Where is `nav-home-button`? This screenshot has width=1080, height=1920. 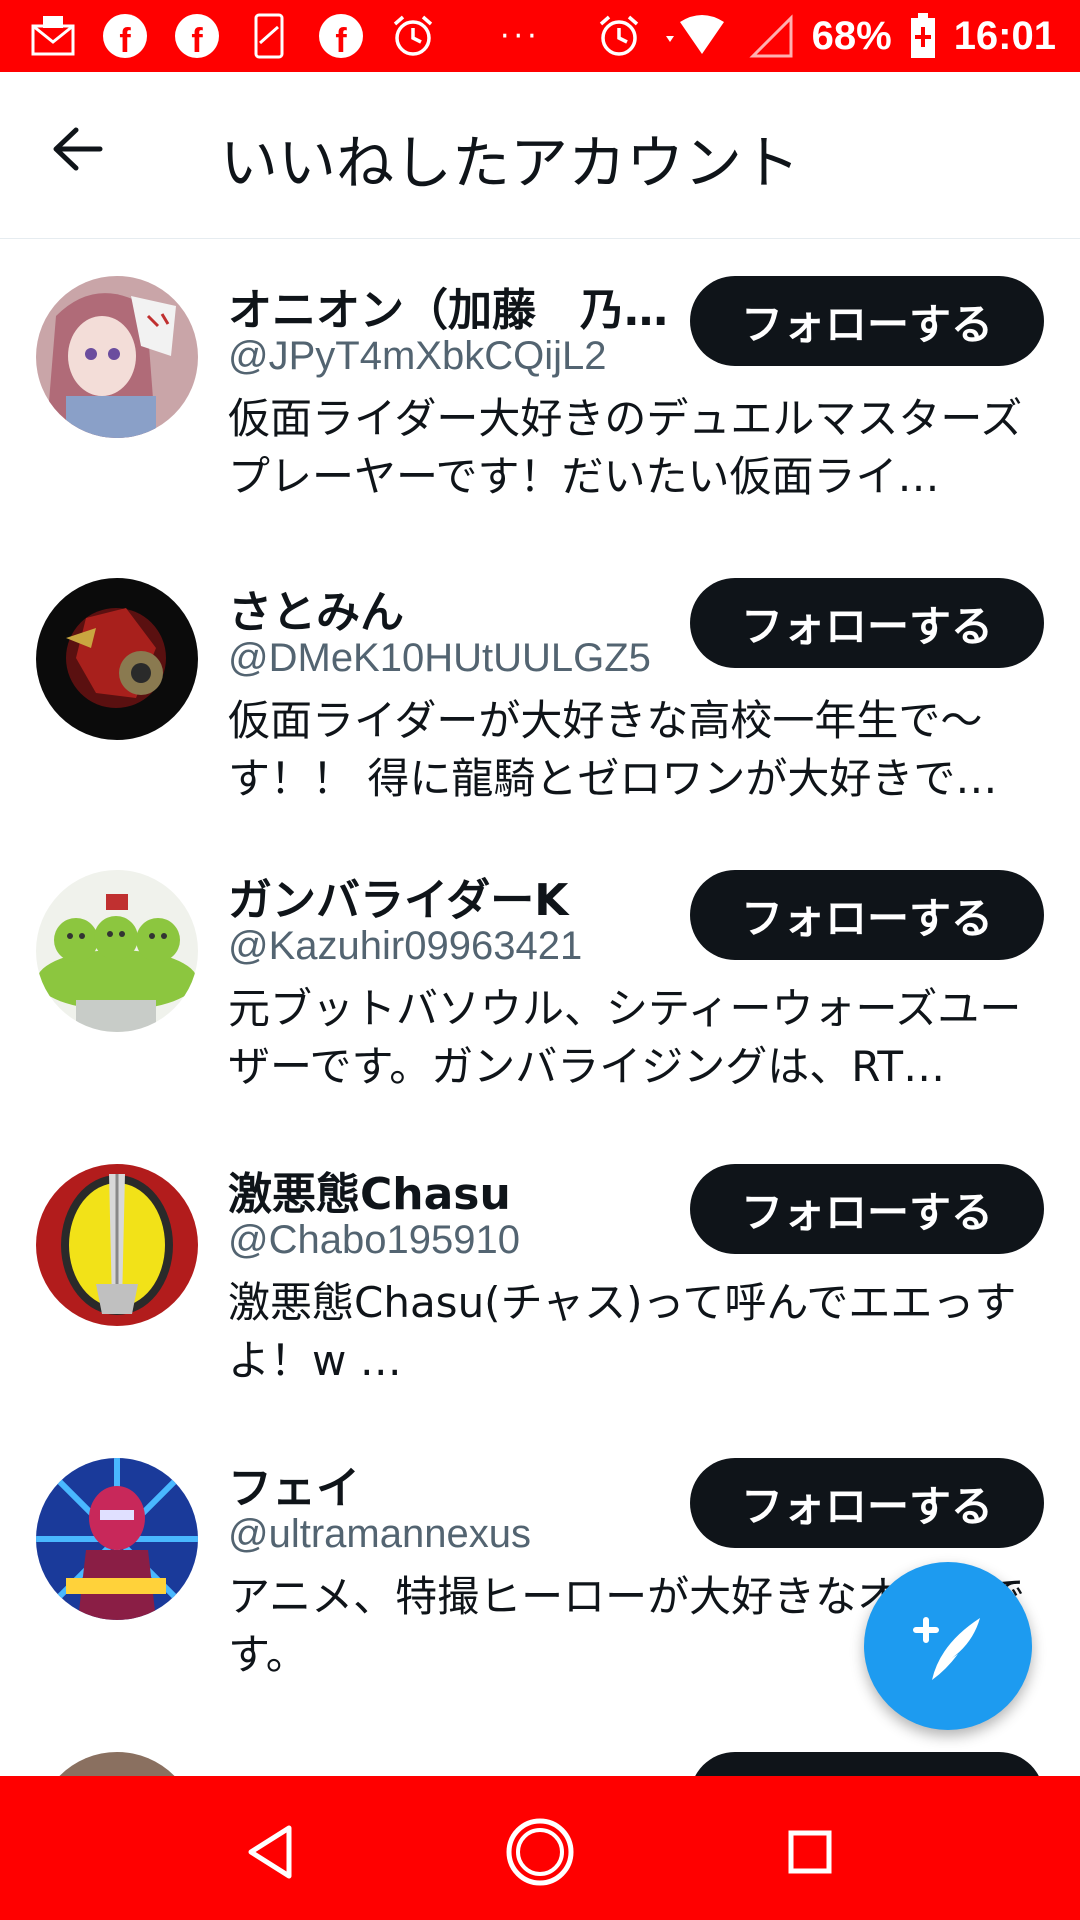
nav-home-button is located at coordinates (540, 1852).